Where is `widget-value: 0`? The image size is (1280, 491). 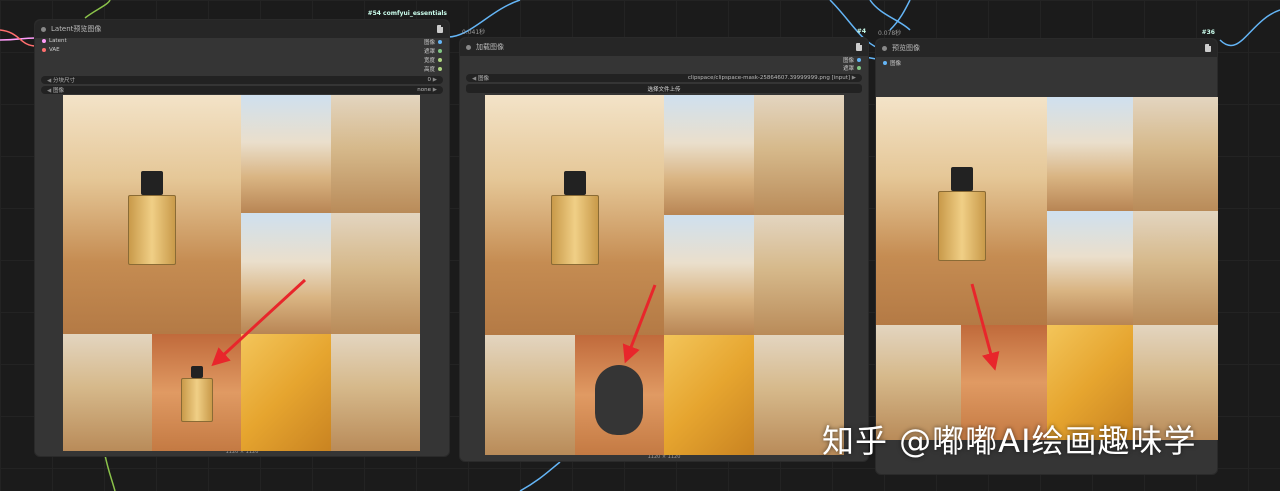 widget-value: 0 is located at coordinates (429, 80).